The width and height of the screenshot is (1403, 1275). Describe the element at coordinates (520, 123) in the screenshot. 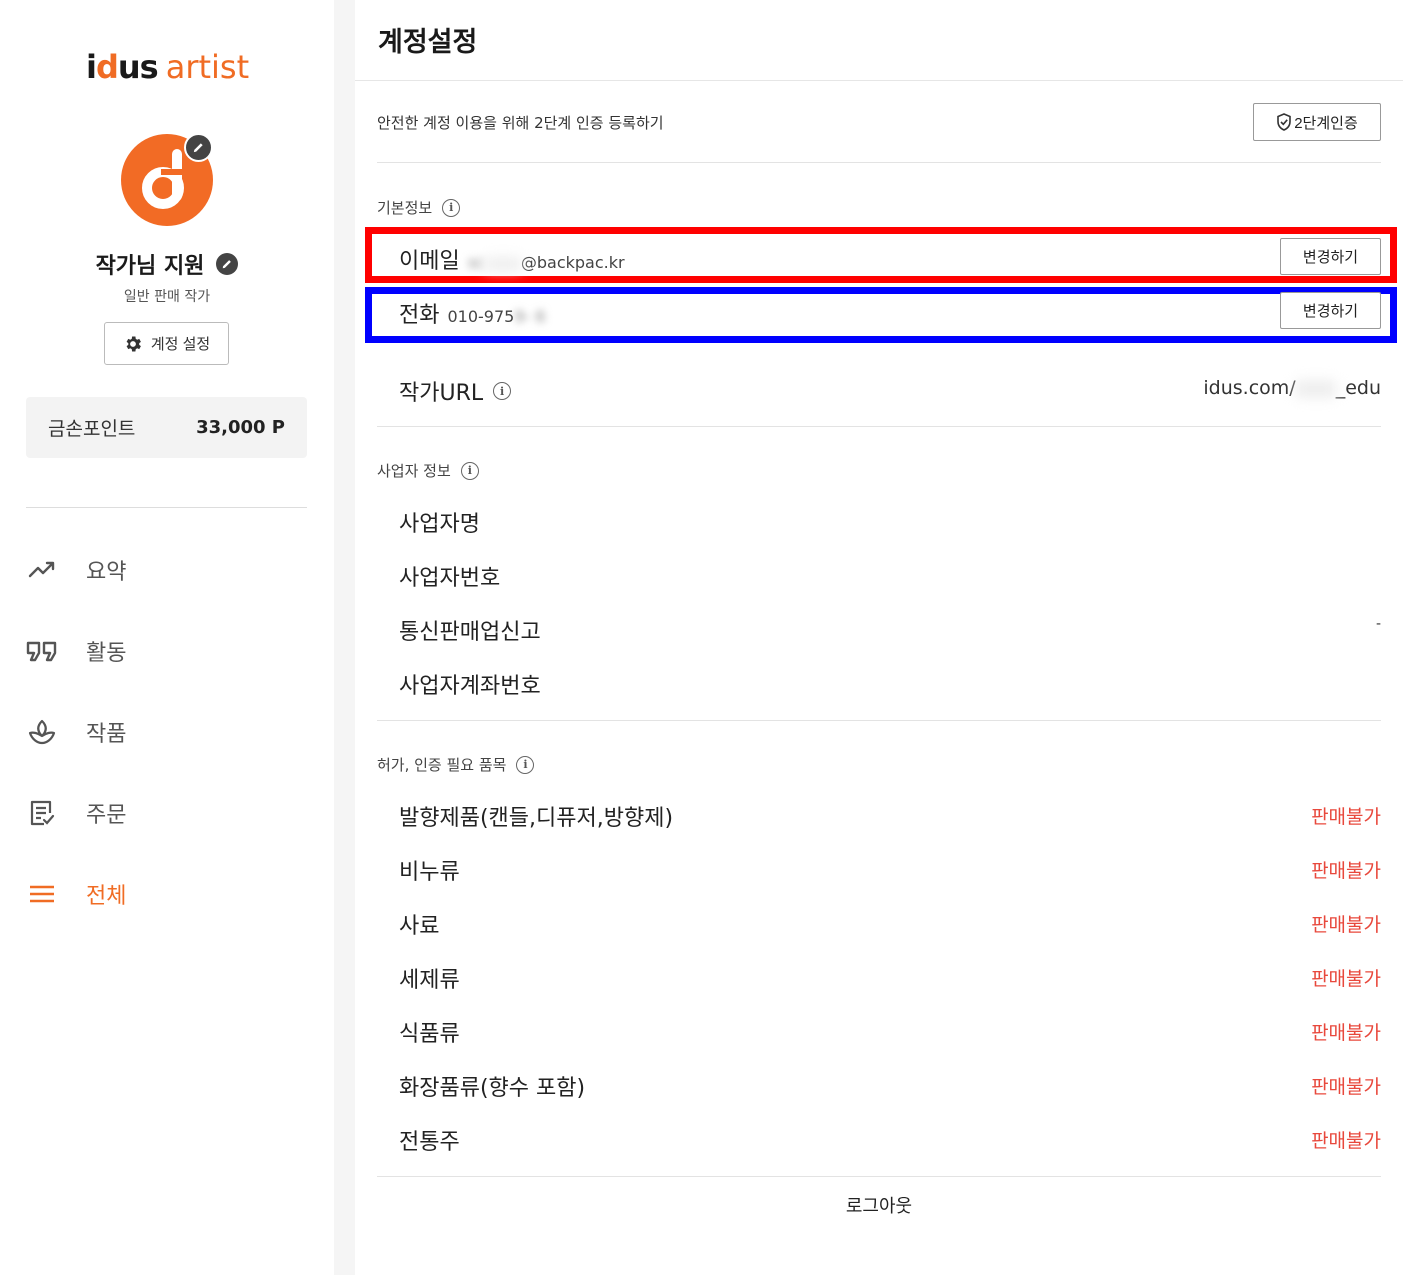

I see `twofa-description: 안전한 계정 이용을 위해 2단계 인증 등록하기` at that location.